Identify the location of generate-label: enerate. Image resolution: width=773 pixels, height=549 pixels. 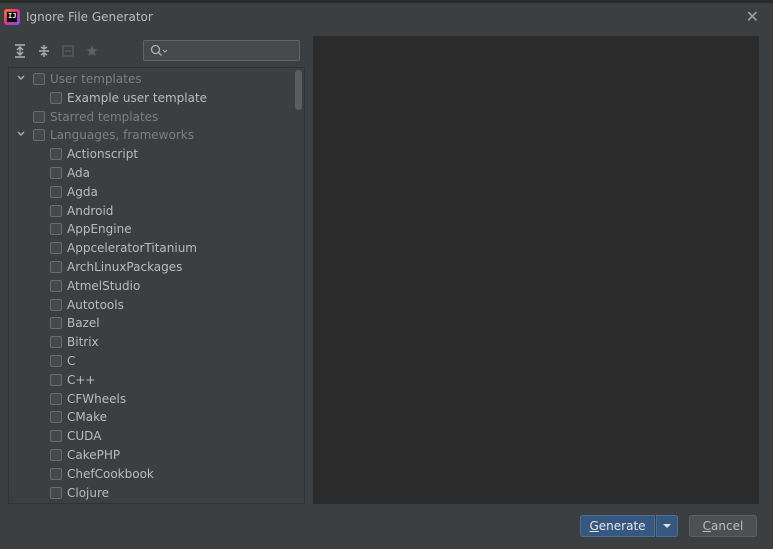
(622, 526).